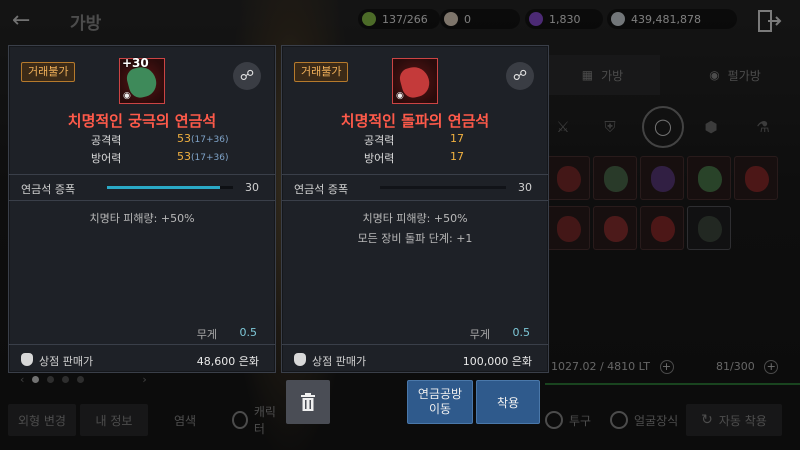  Describe the element at coordinates (415, 359) in the screenshot. I see `price-row: 상점 판매가 100,000 은화` at that location.